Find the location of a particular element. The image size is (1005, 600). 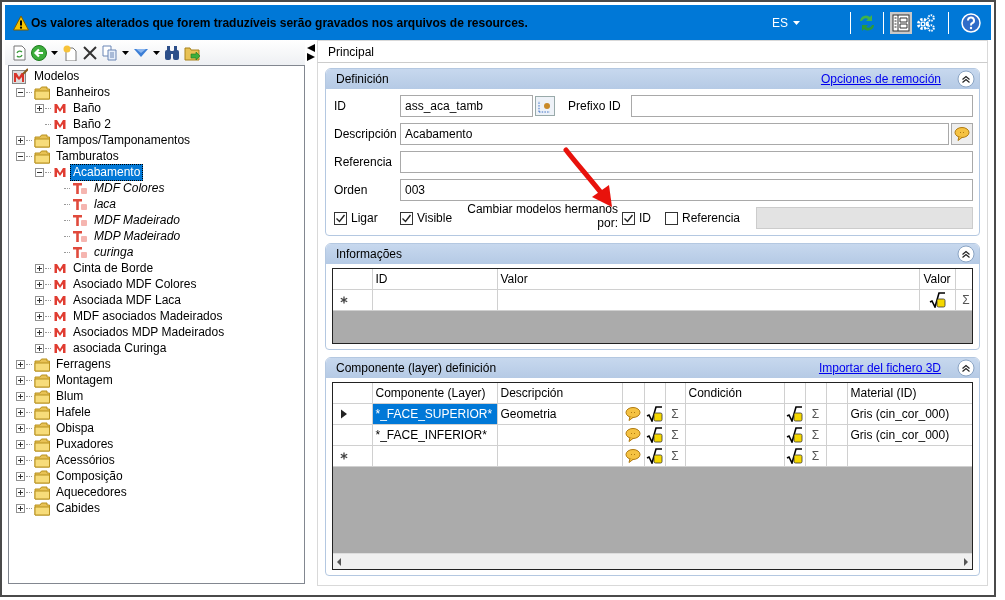

tree-item: Banheiros is located at coordinates (83, 92).